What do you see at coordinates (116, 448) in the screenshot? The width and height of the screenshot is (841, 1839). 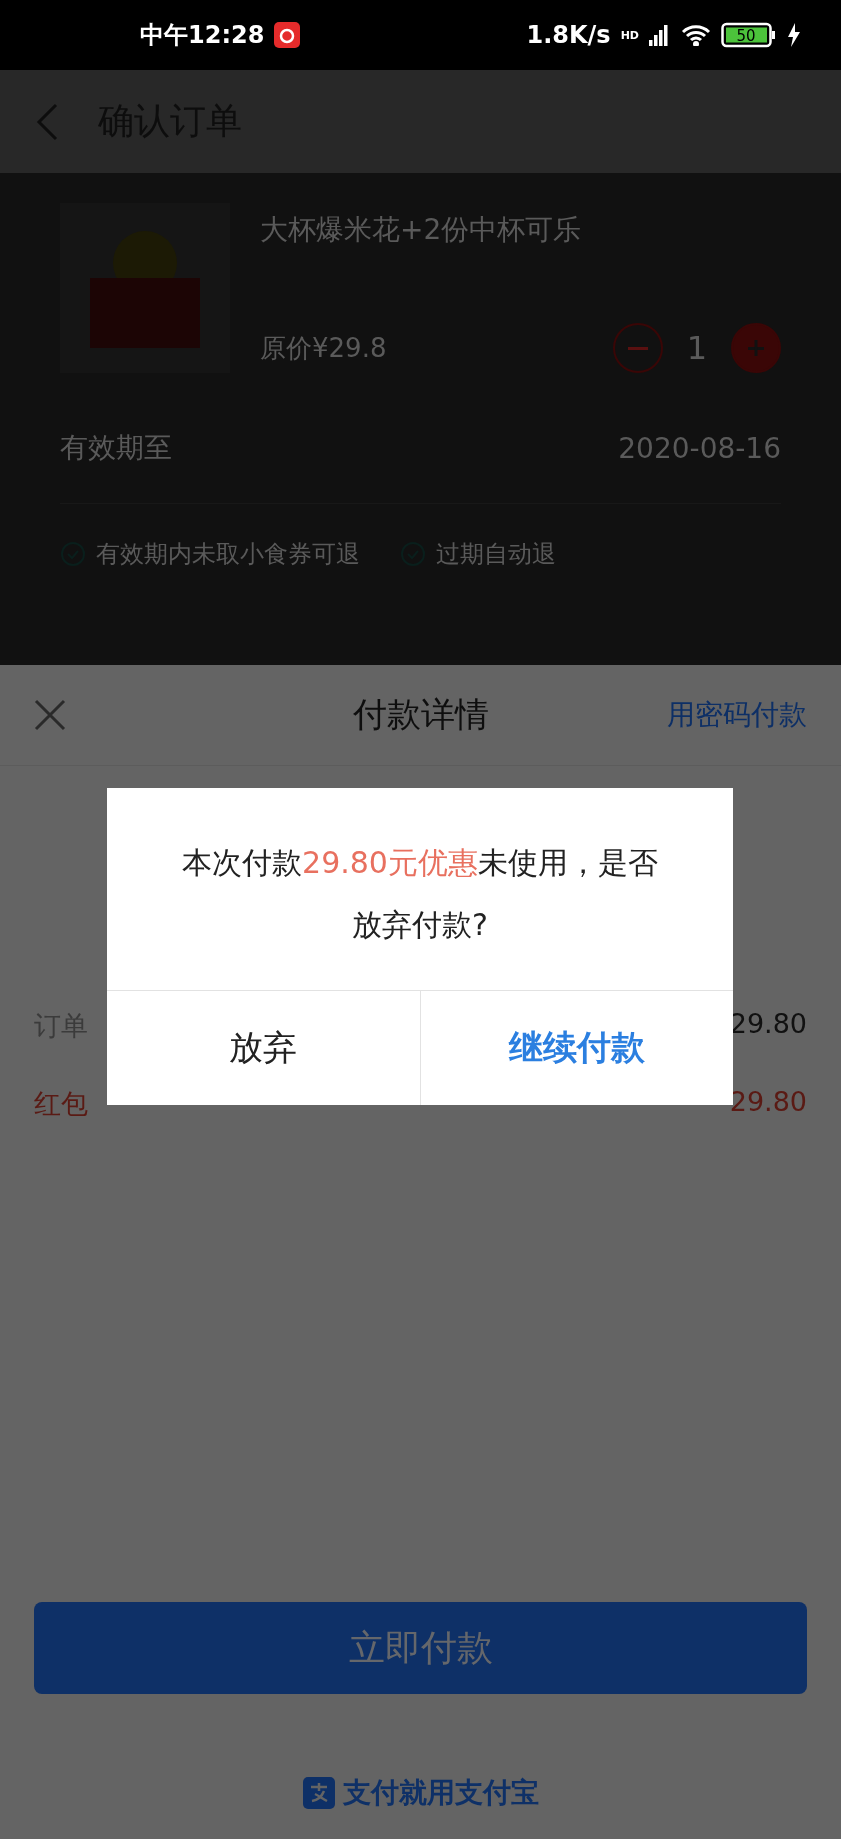 I see `validity-label: 有效期至` at bounding box center [116, 448].